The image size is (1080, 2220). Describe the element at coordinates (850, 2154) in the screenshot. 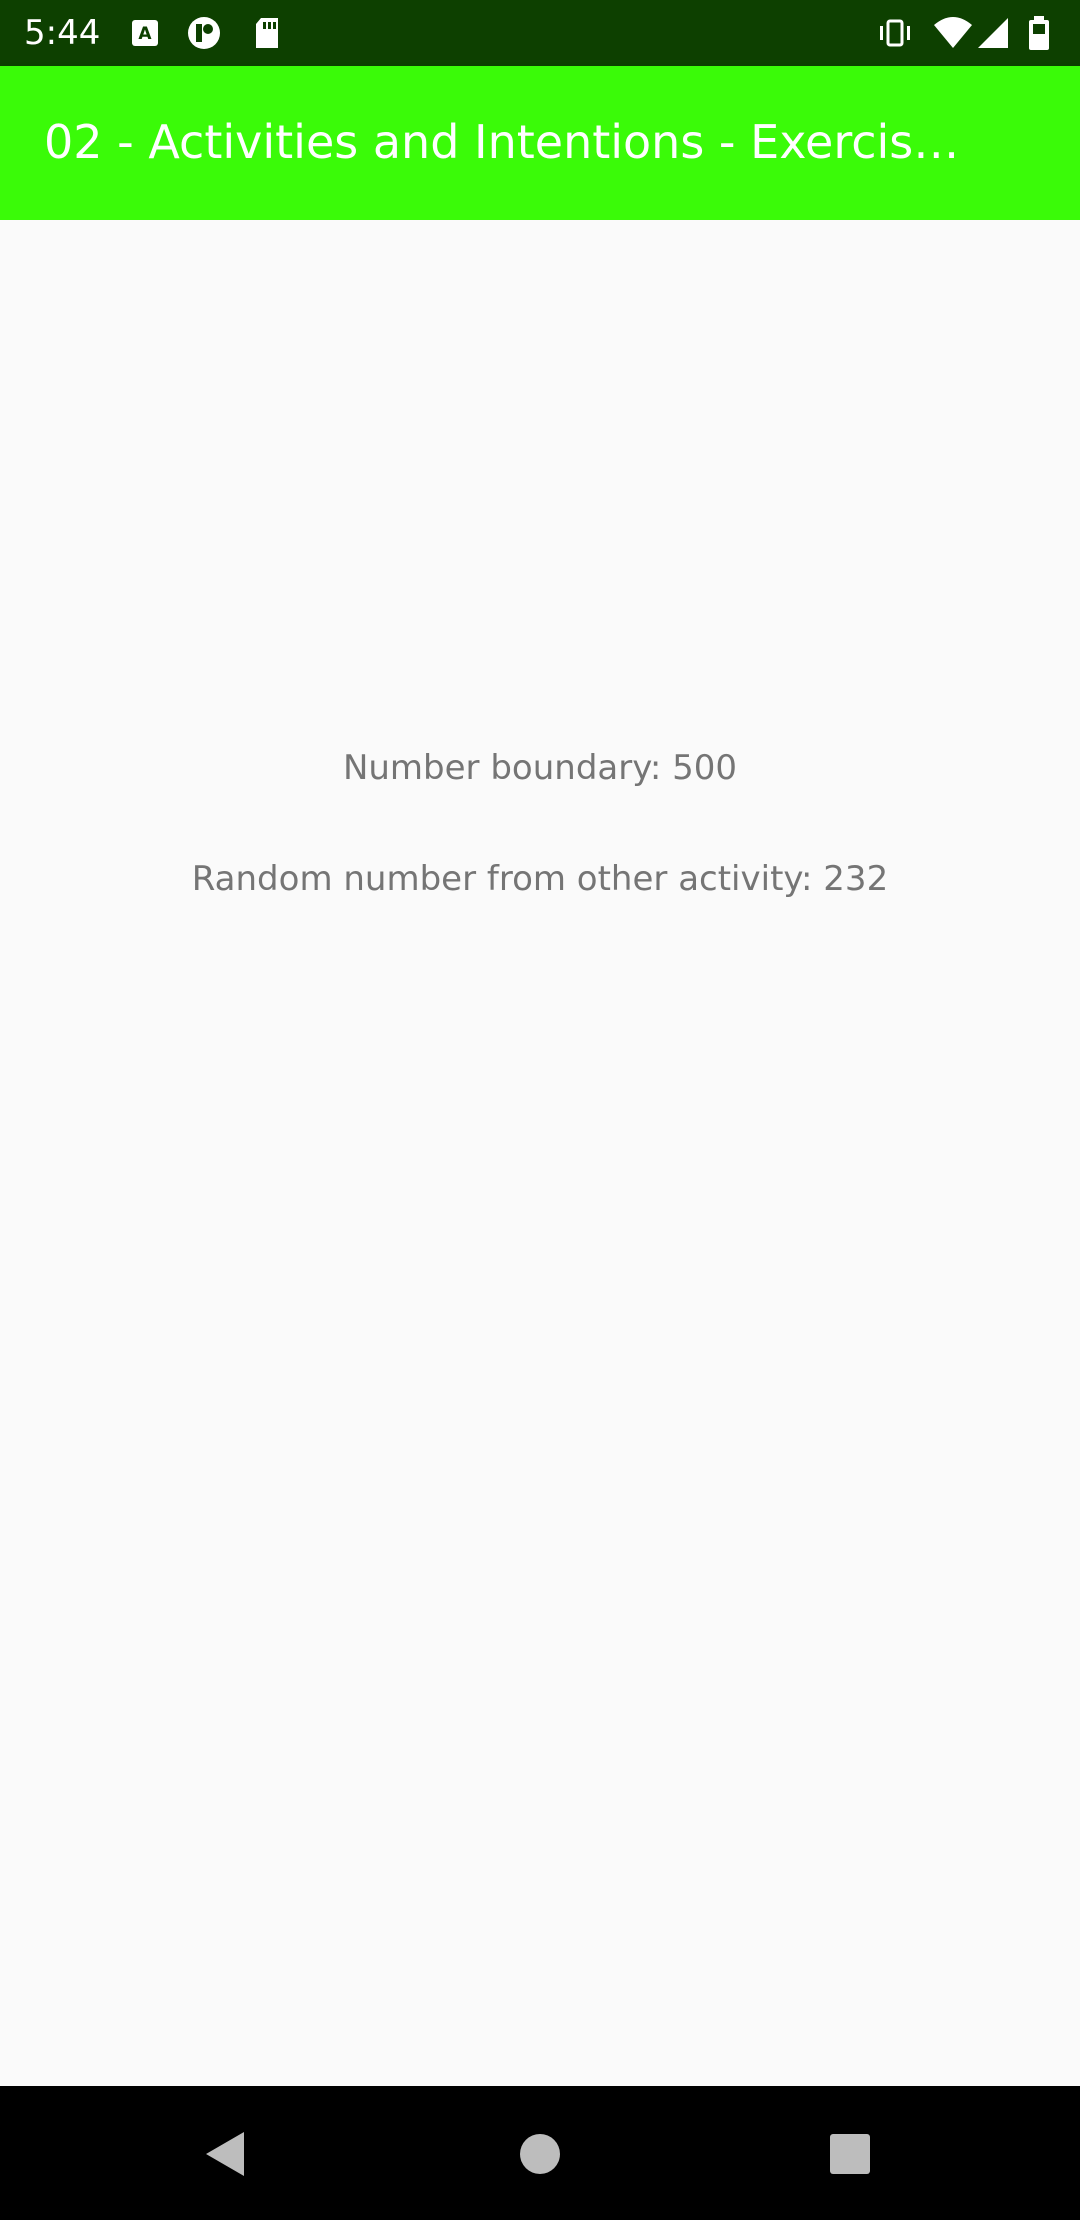

I see `recents-icon` at that location.